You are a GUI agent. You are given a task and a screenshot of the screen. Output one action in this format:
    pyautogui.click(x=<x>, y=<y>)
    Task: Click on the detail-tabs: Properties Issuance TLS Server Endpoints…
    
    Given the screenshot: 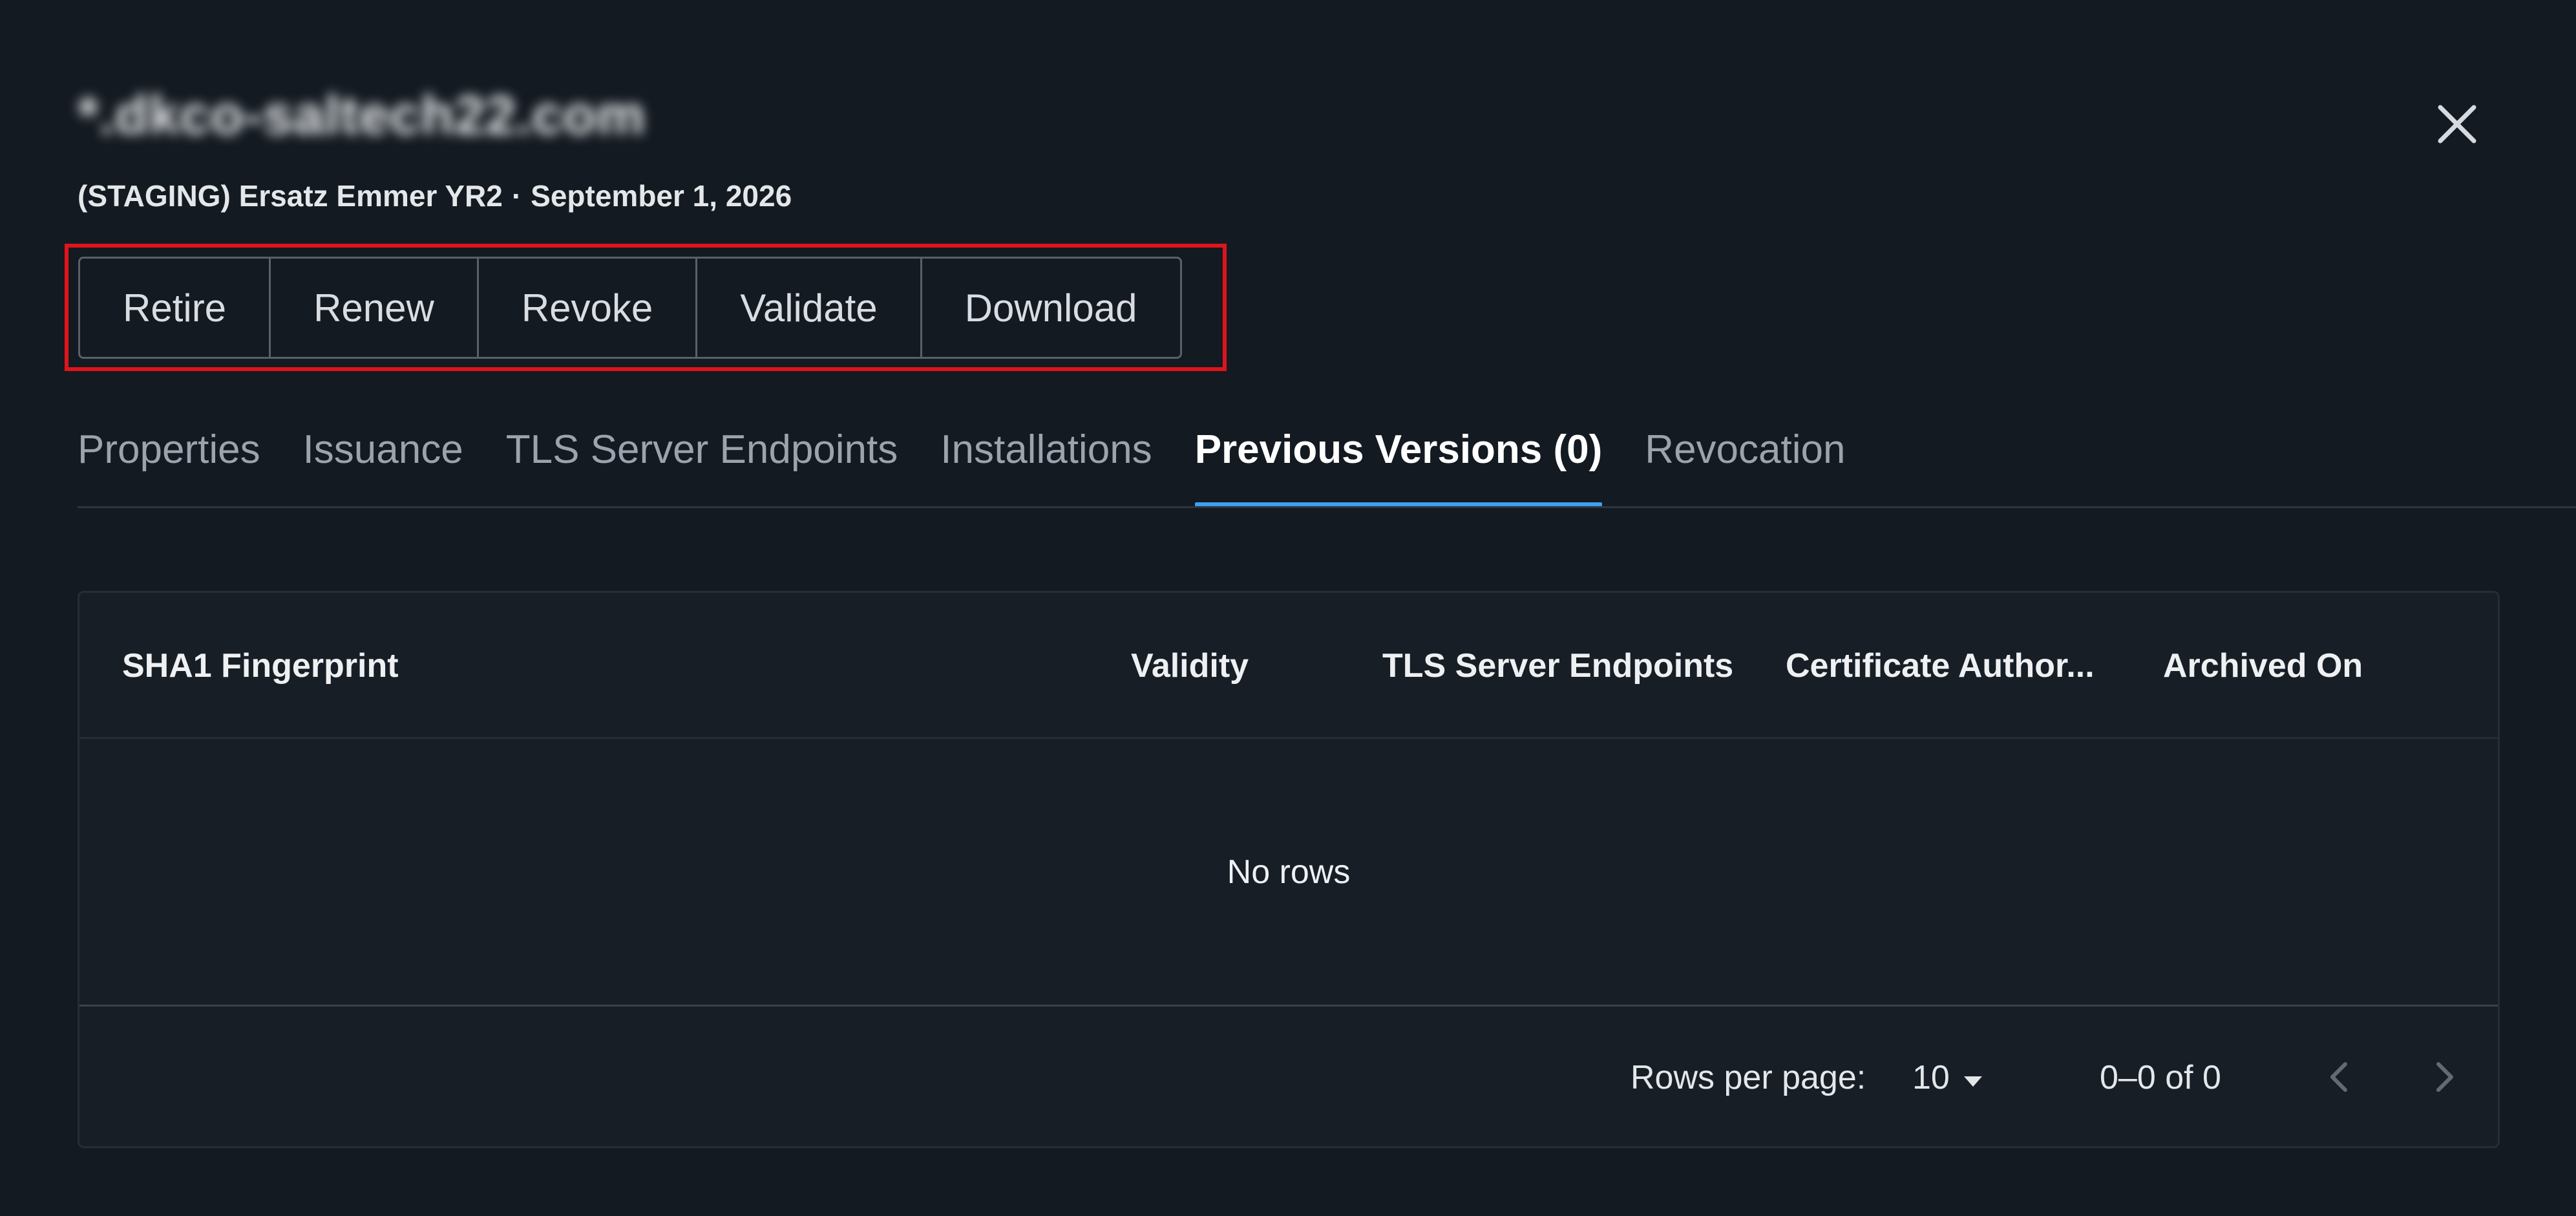 What is the action you would take?
    pyautogui.click(x=983, y=464)
    